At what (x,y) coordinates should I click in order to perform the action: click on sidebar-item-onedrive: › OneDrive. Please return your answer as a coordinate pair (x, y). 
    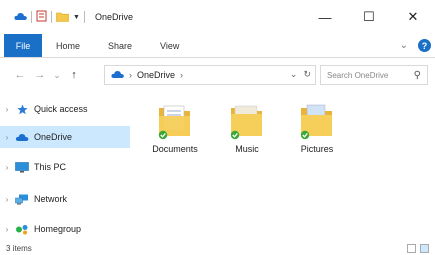
    Looking at the image, I should click on (65, 137).